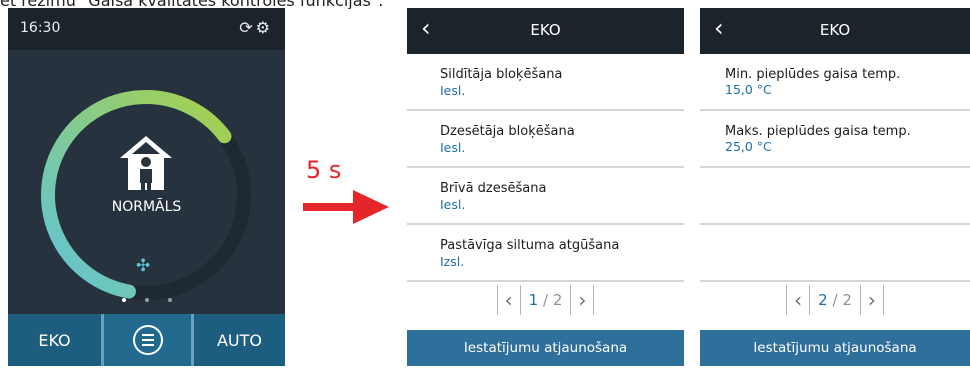 This screenshot has width=970, height=374. I want to click on list-item: Brīvā dzesēšana Iesl., so click(545, 196).